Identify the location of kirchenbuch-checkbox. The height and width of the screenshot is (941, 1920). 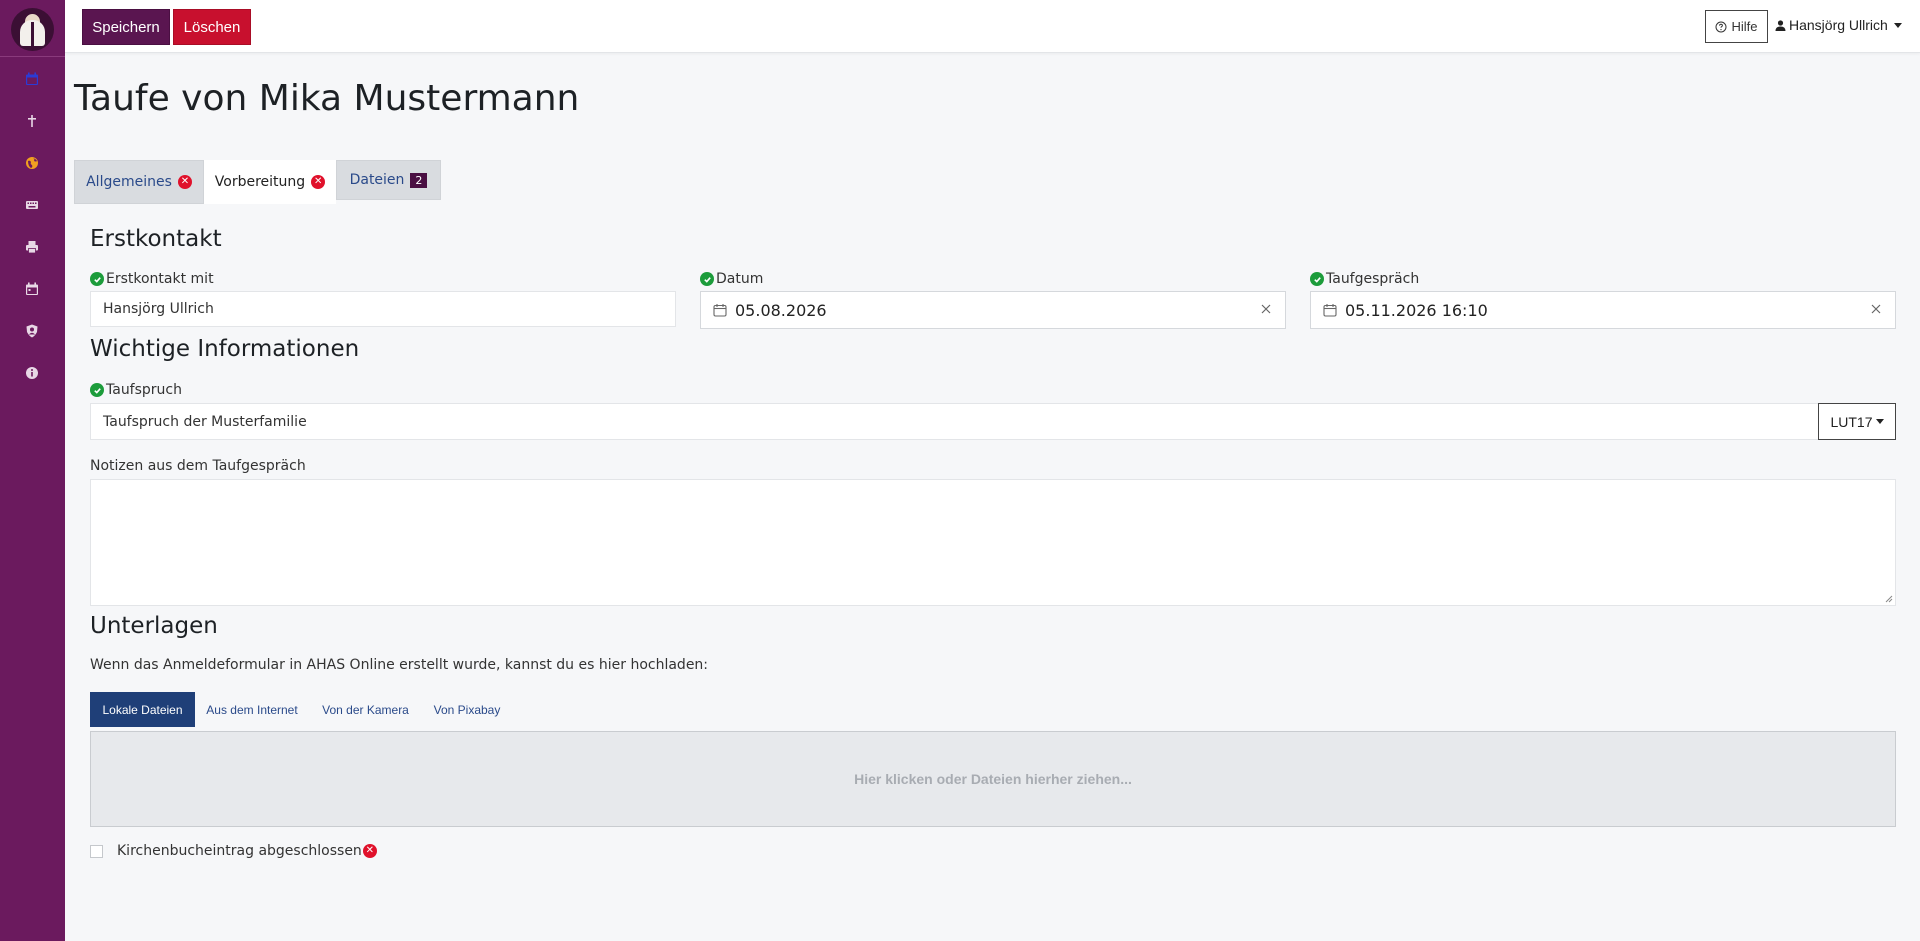
(96, 851).